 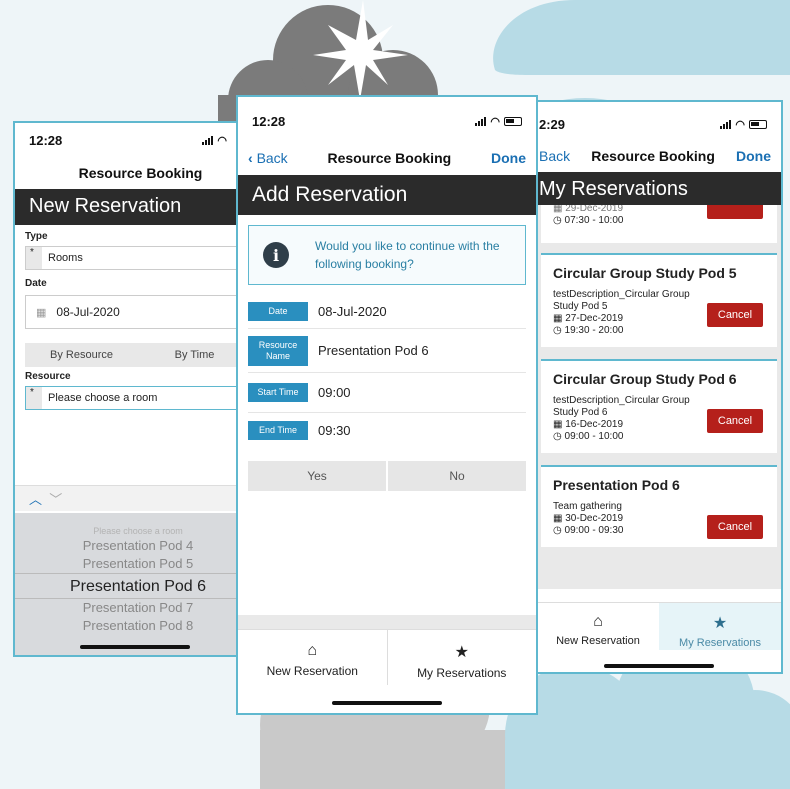 I want to click on detail-start-time: Start Time 09:00, so click(x=387, y=393).